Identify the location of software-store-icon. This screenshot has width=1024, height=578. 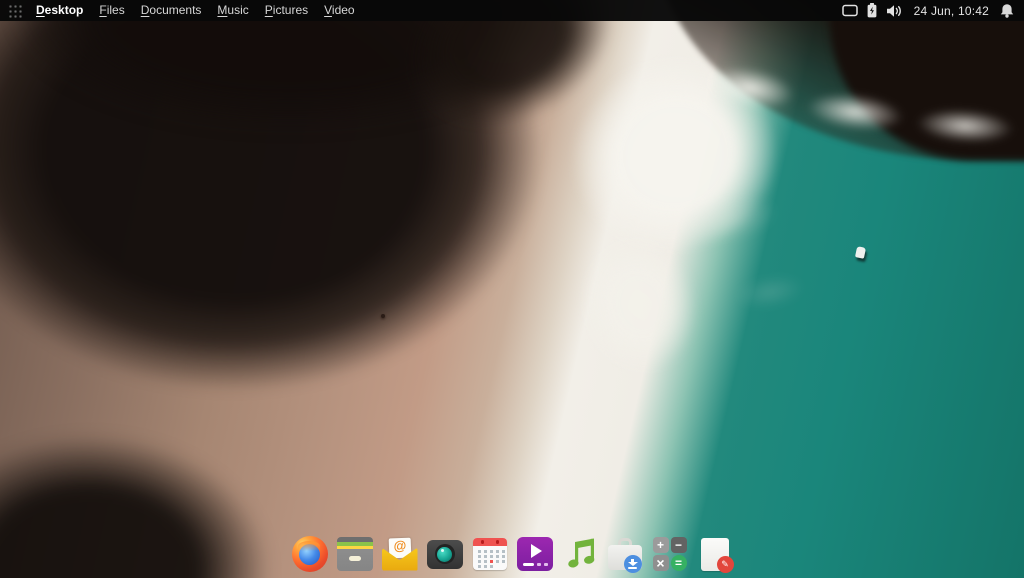
(625, 555).